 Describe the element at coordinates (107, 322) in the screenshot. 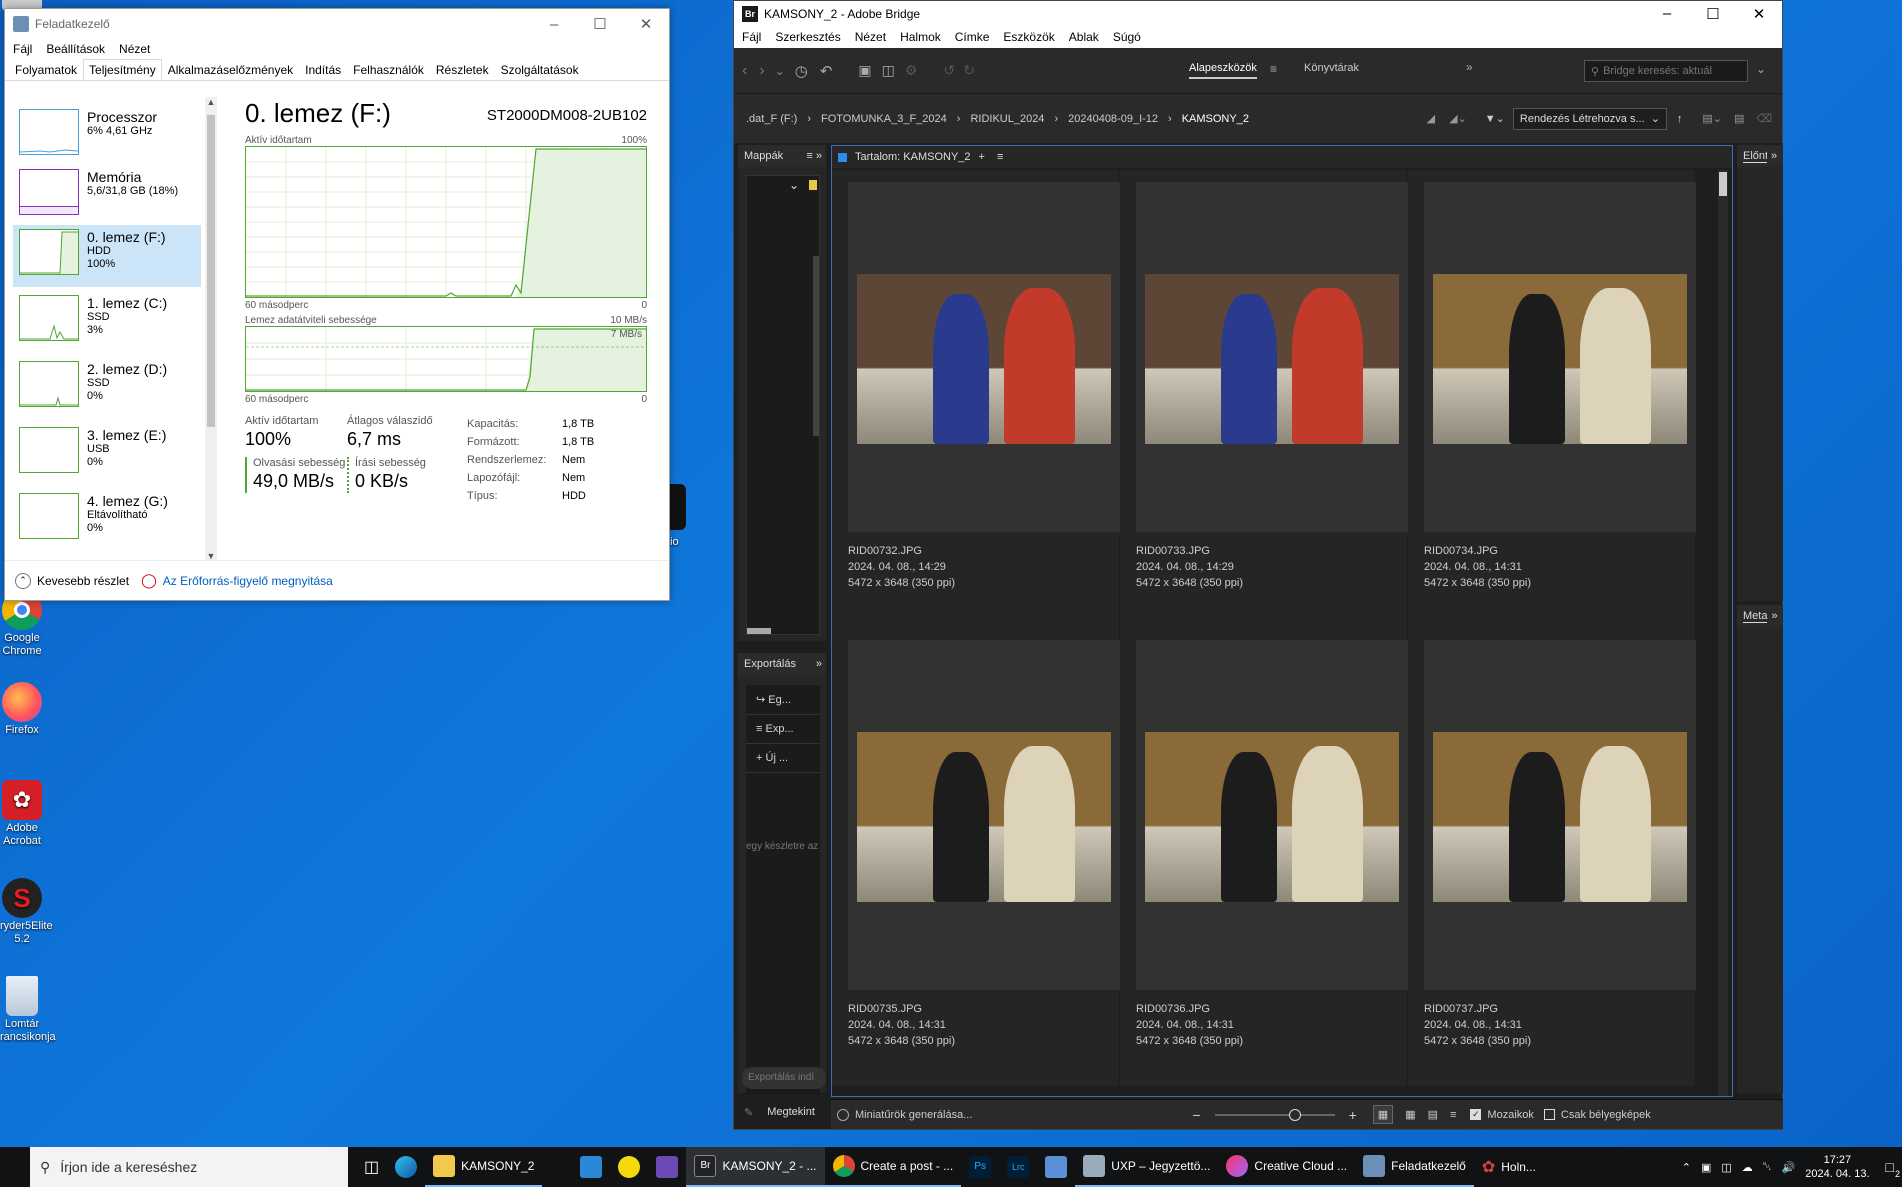

I see `sidebar-item-disk-c: 1. lemez (C:) SSD 3%` at that location.